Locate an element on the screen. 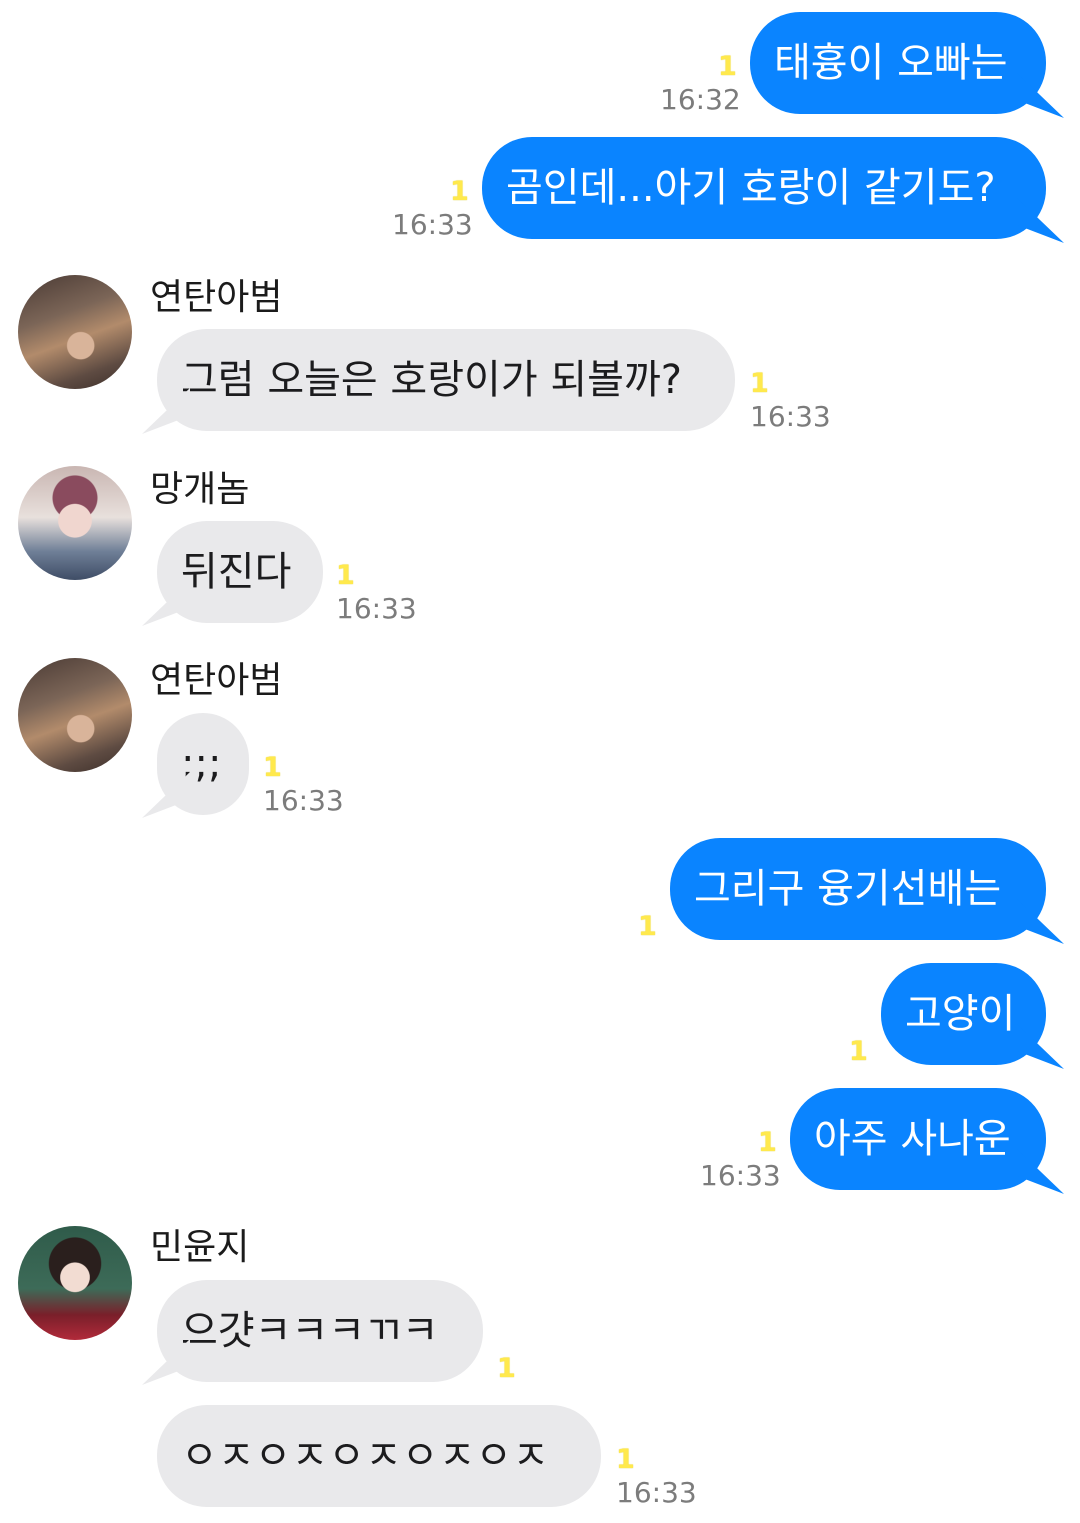  message-bubble-outgoing: 곰인데...아기 호랑이 같기도? is located at coordinates (764, 188).